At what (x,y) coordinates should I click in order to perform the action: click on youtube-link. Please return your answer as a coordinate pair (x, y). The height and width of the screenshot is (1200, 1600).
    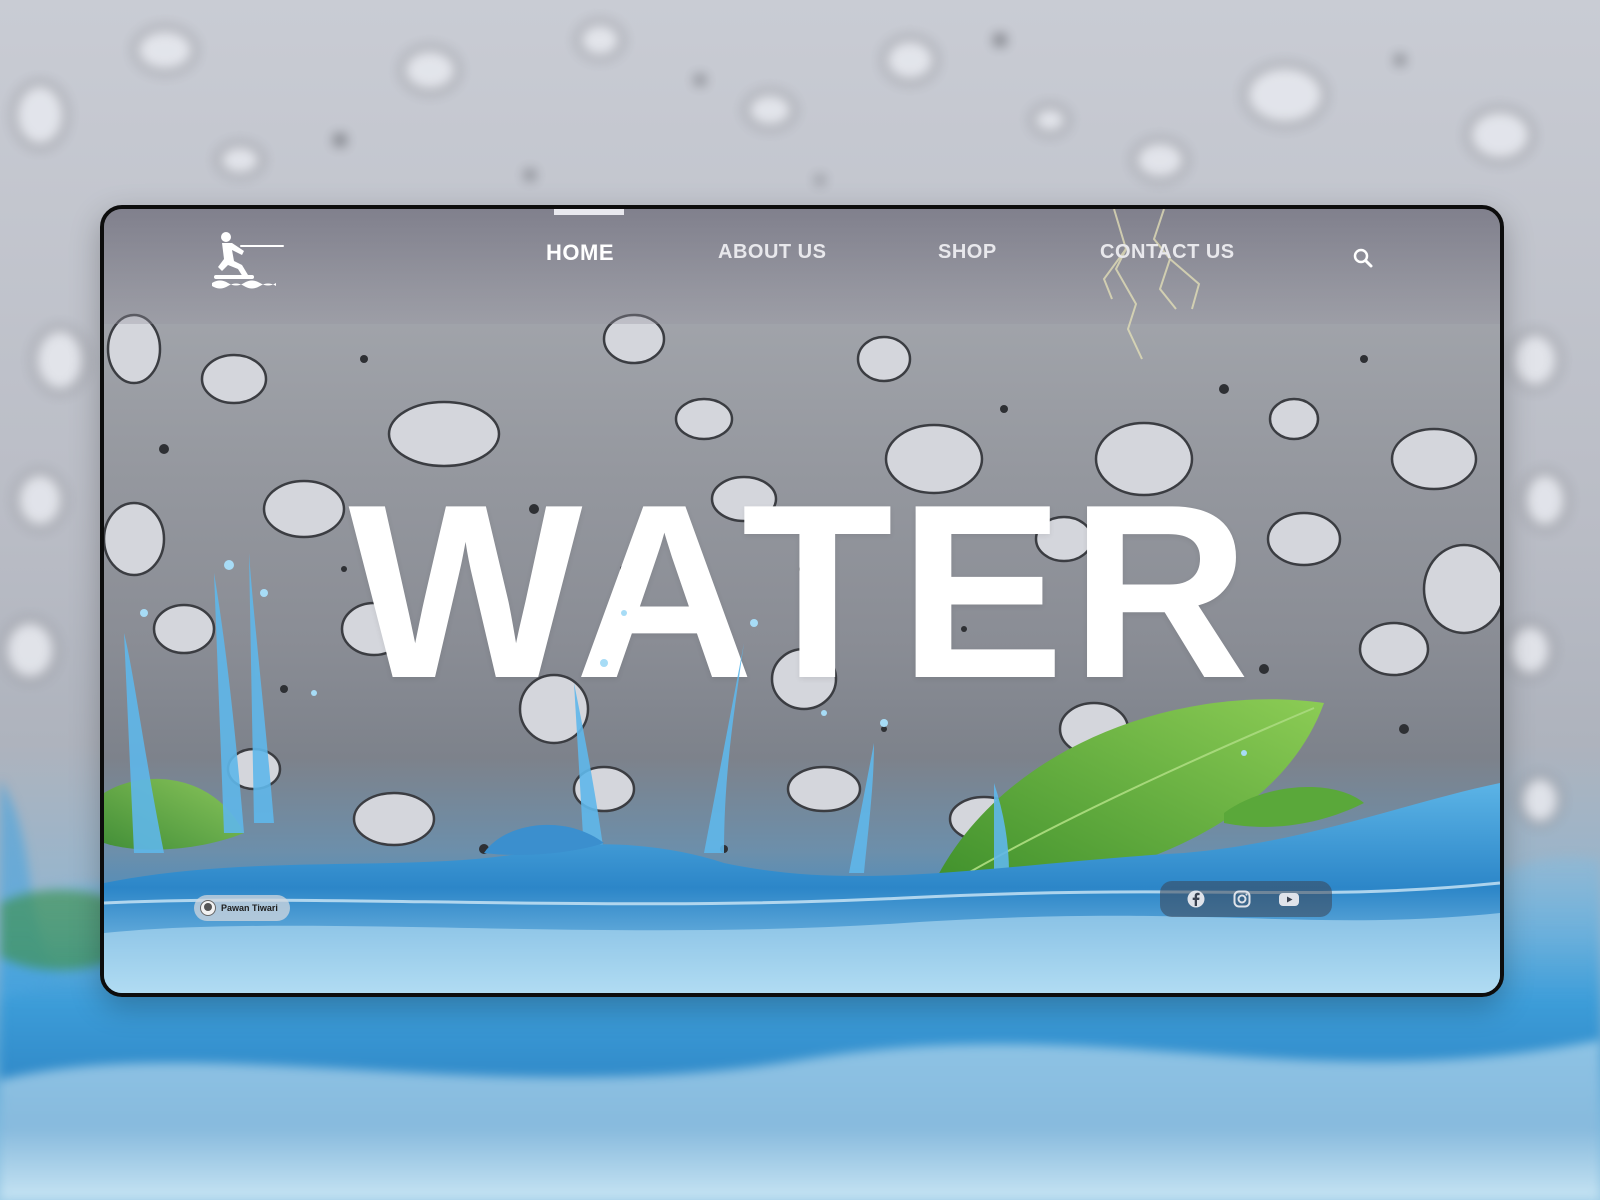
    Looking at the image, I should click on (1288, 899).